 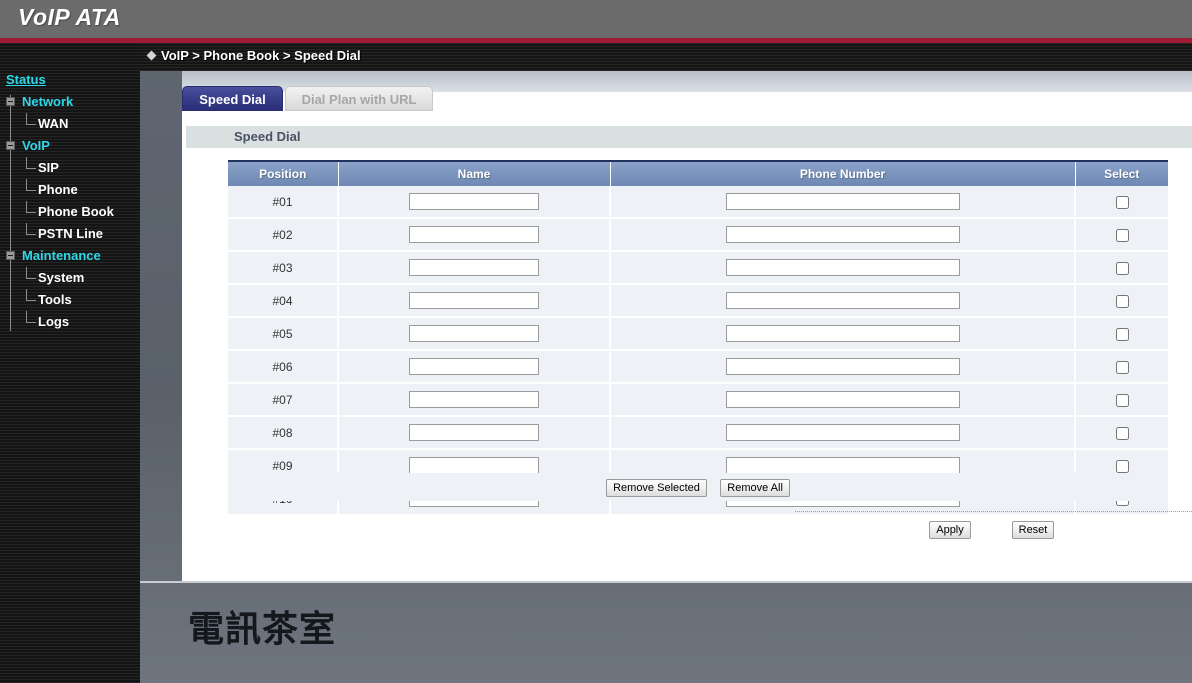 I want to click on tab-speed-dial: Speed Dial, so click(x=232, y=98).